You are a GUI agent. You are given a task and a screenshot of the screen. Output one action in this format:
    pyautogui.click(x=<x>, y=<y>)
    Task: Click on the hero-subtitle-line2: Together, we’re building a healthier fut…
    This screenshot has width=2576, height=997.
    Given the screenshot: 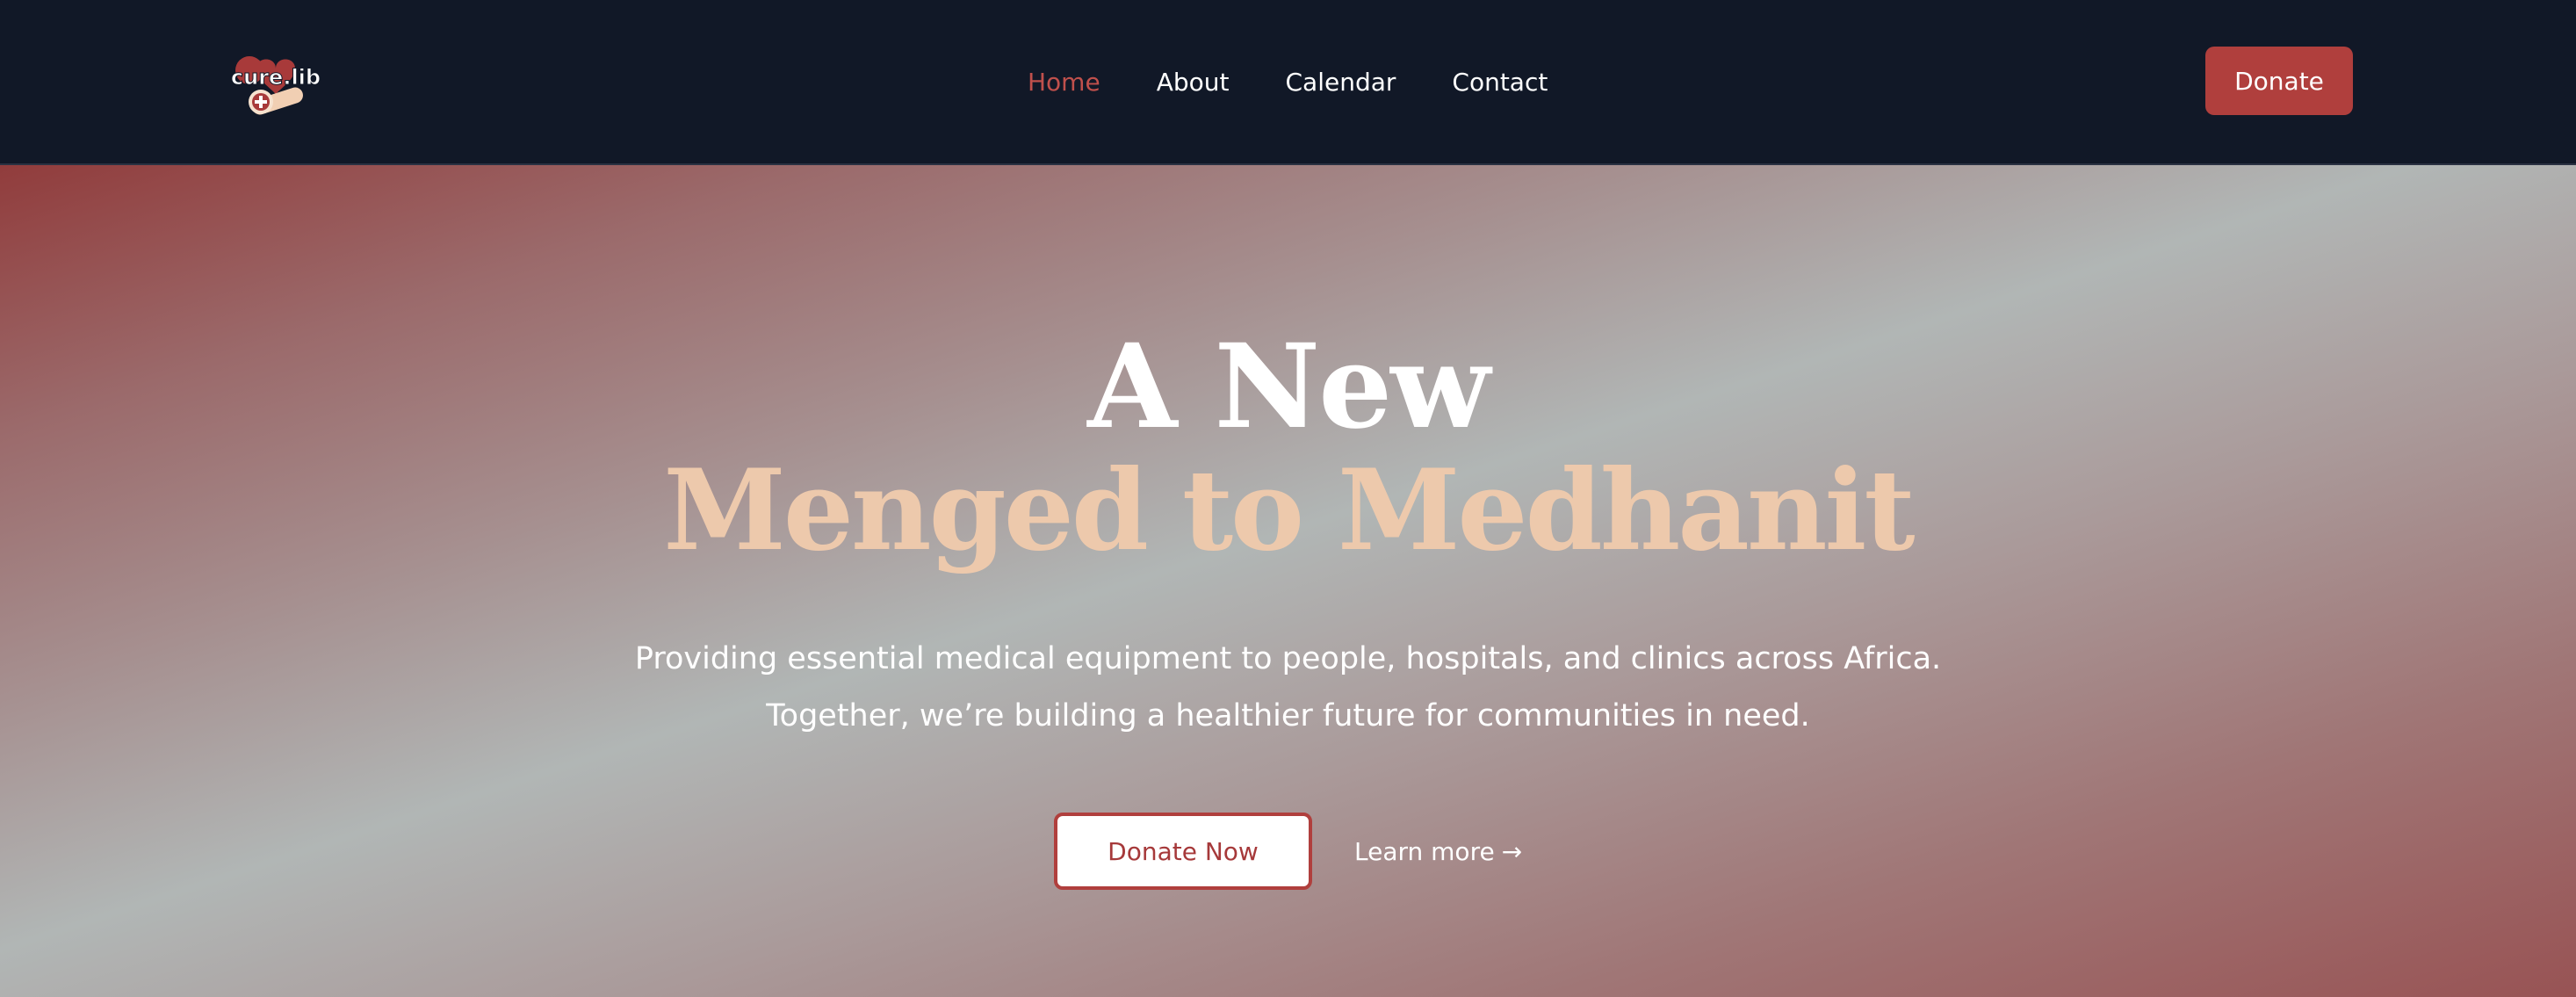 What is the action you would take?
    pyautogui.click(x=1288, y=715)
    